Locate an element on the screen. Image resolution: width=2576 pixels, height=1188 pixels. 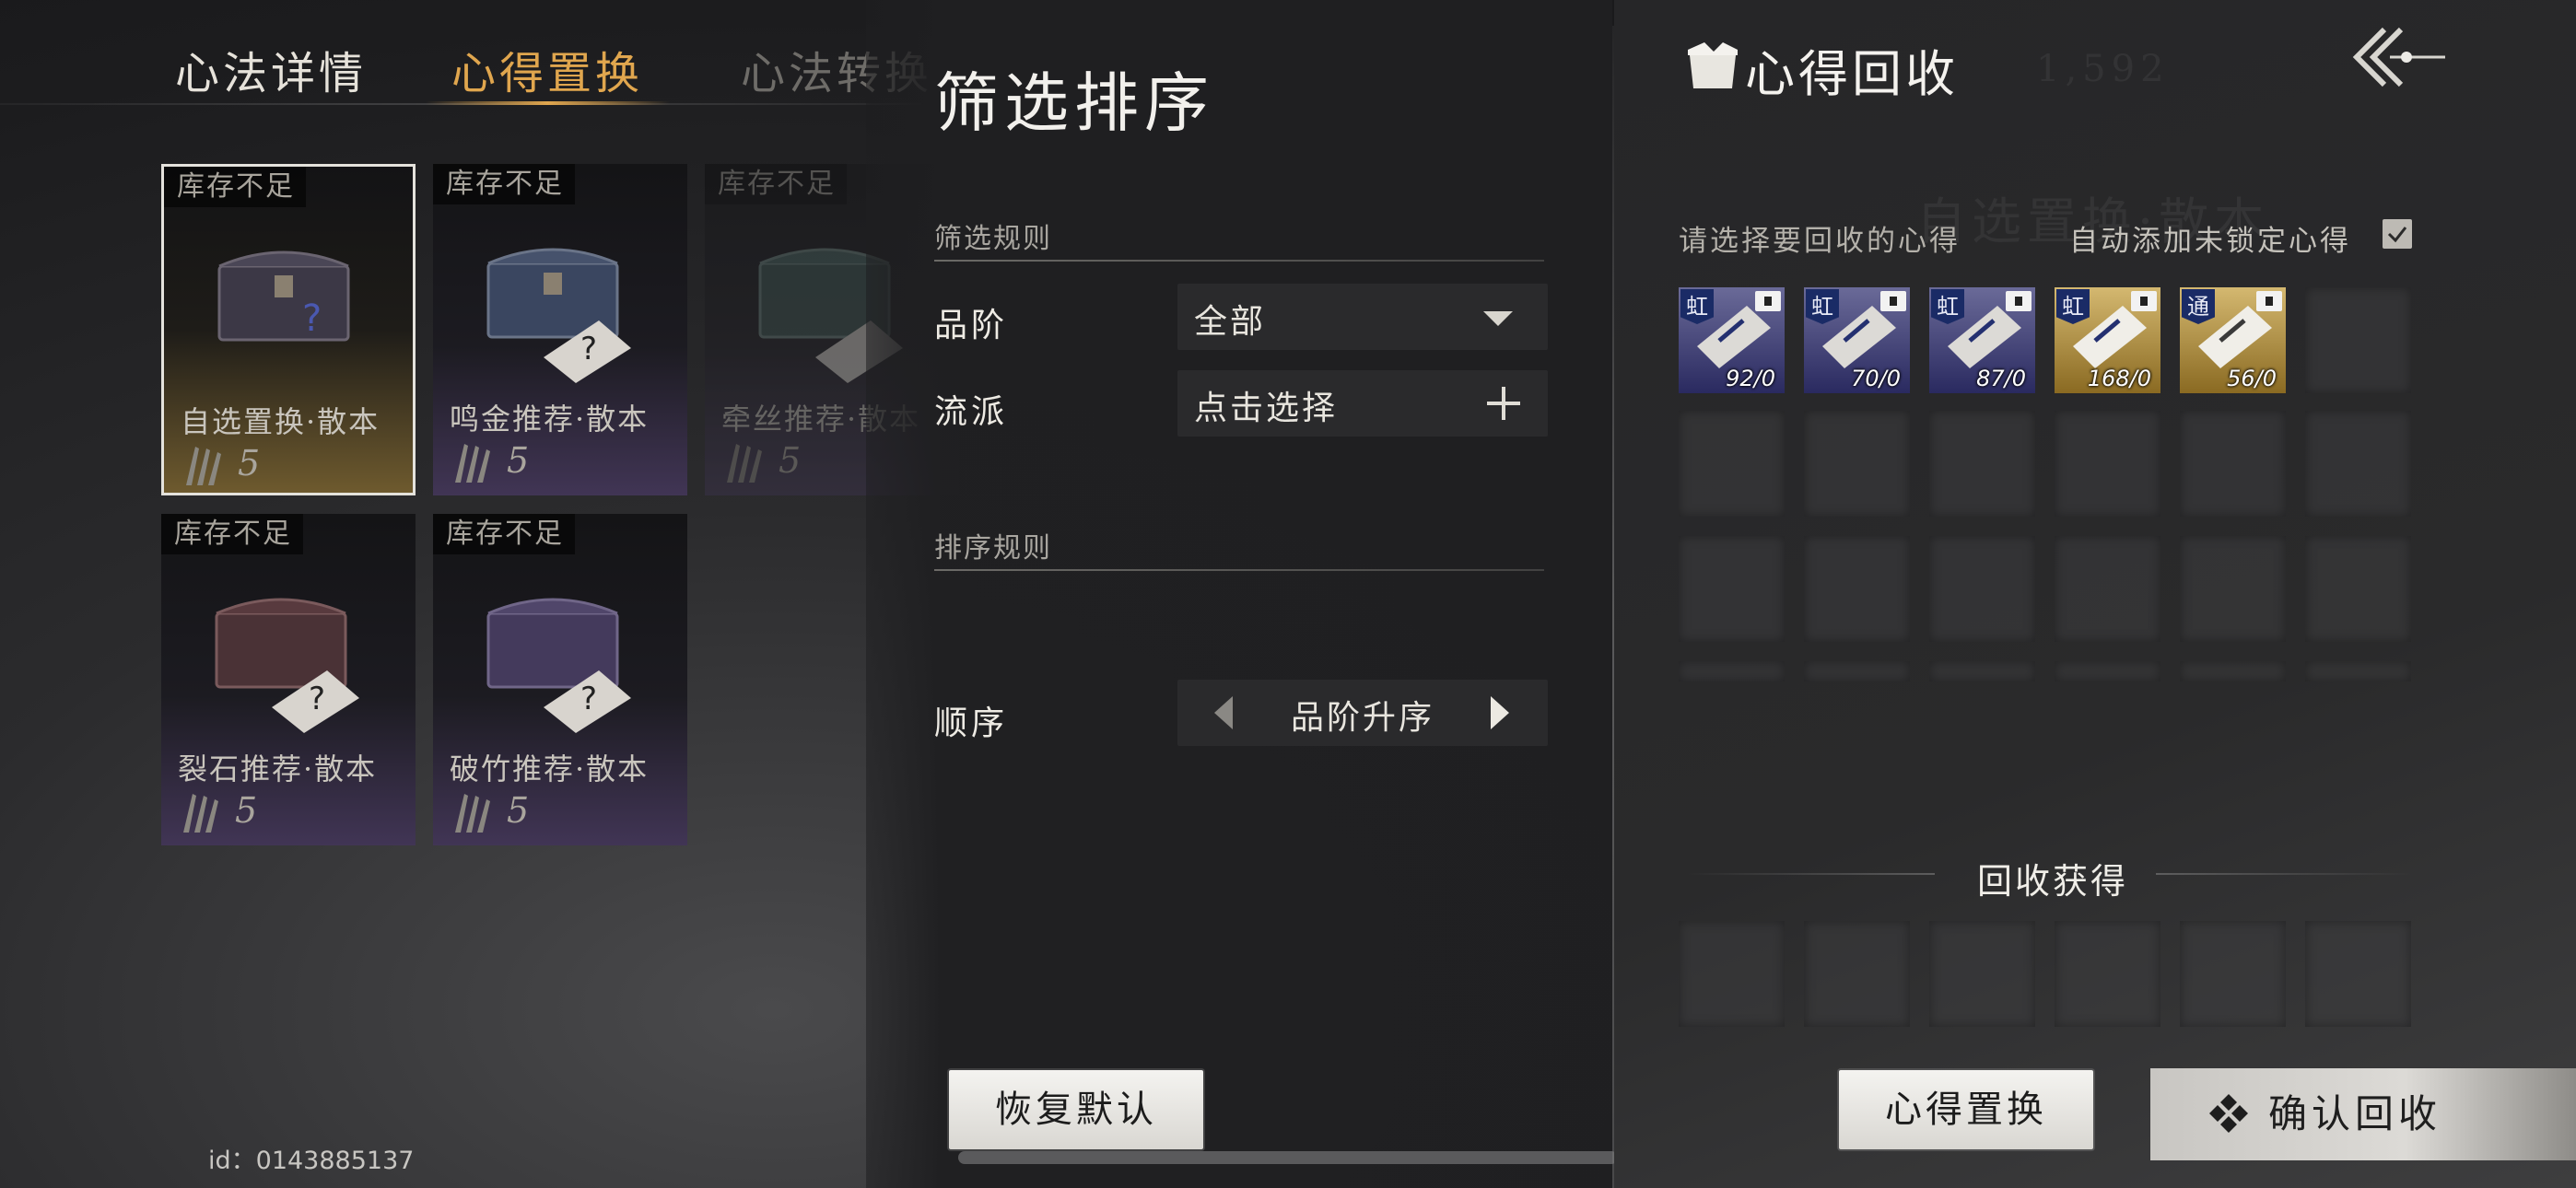
confirm-recycle-button: 确认回收 is located at coordinates (2363, 1114).